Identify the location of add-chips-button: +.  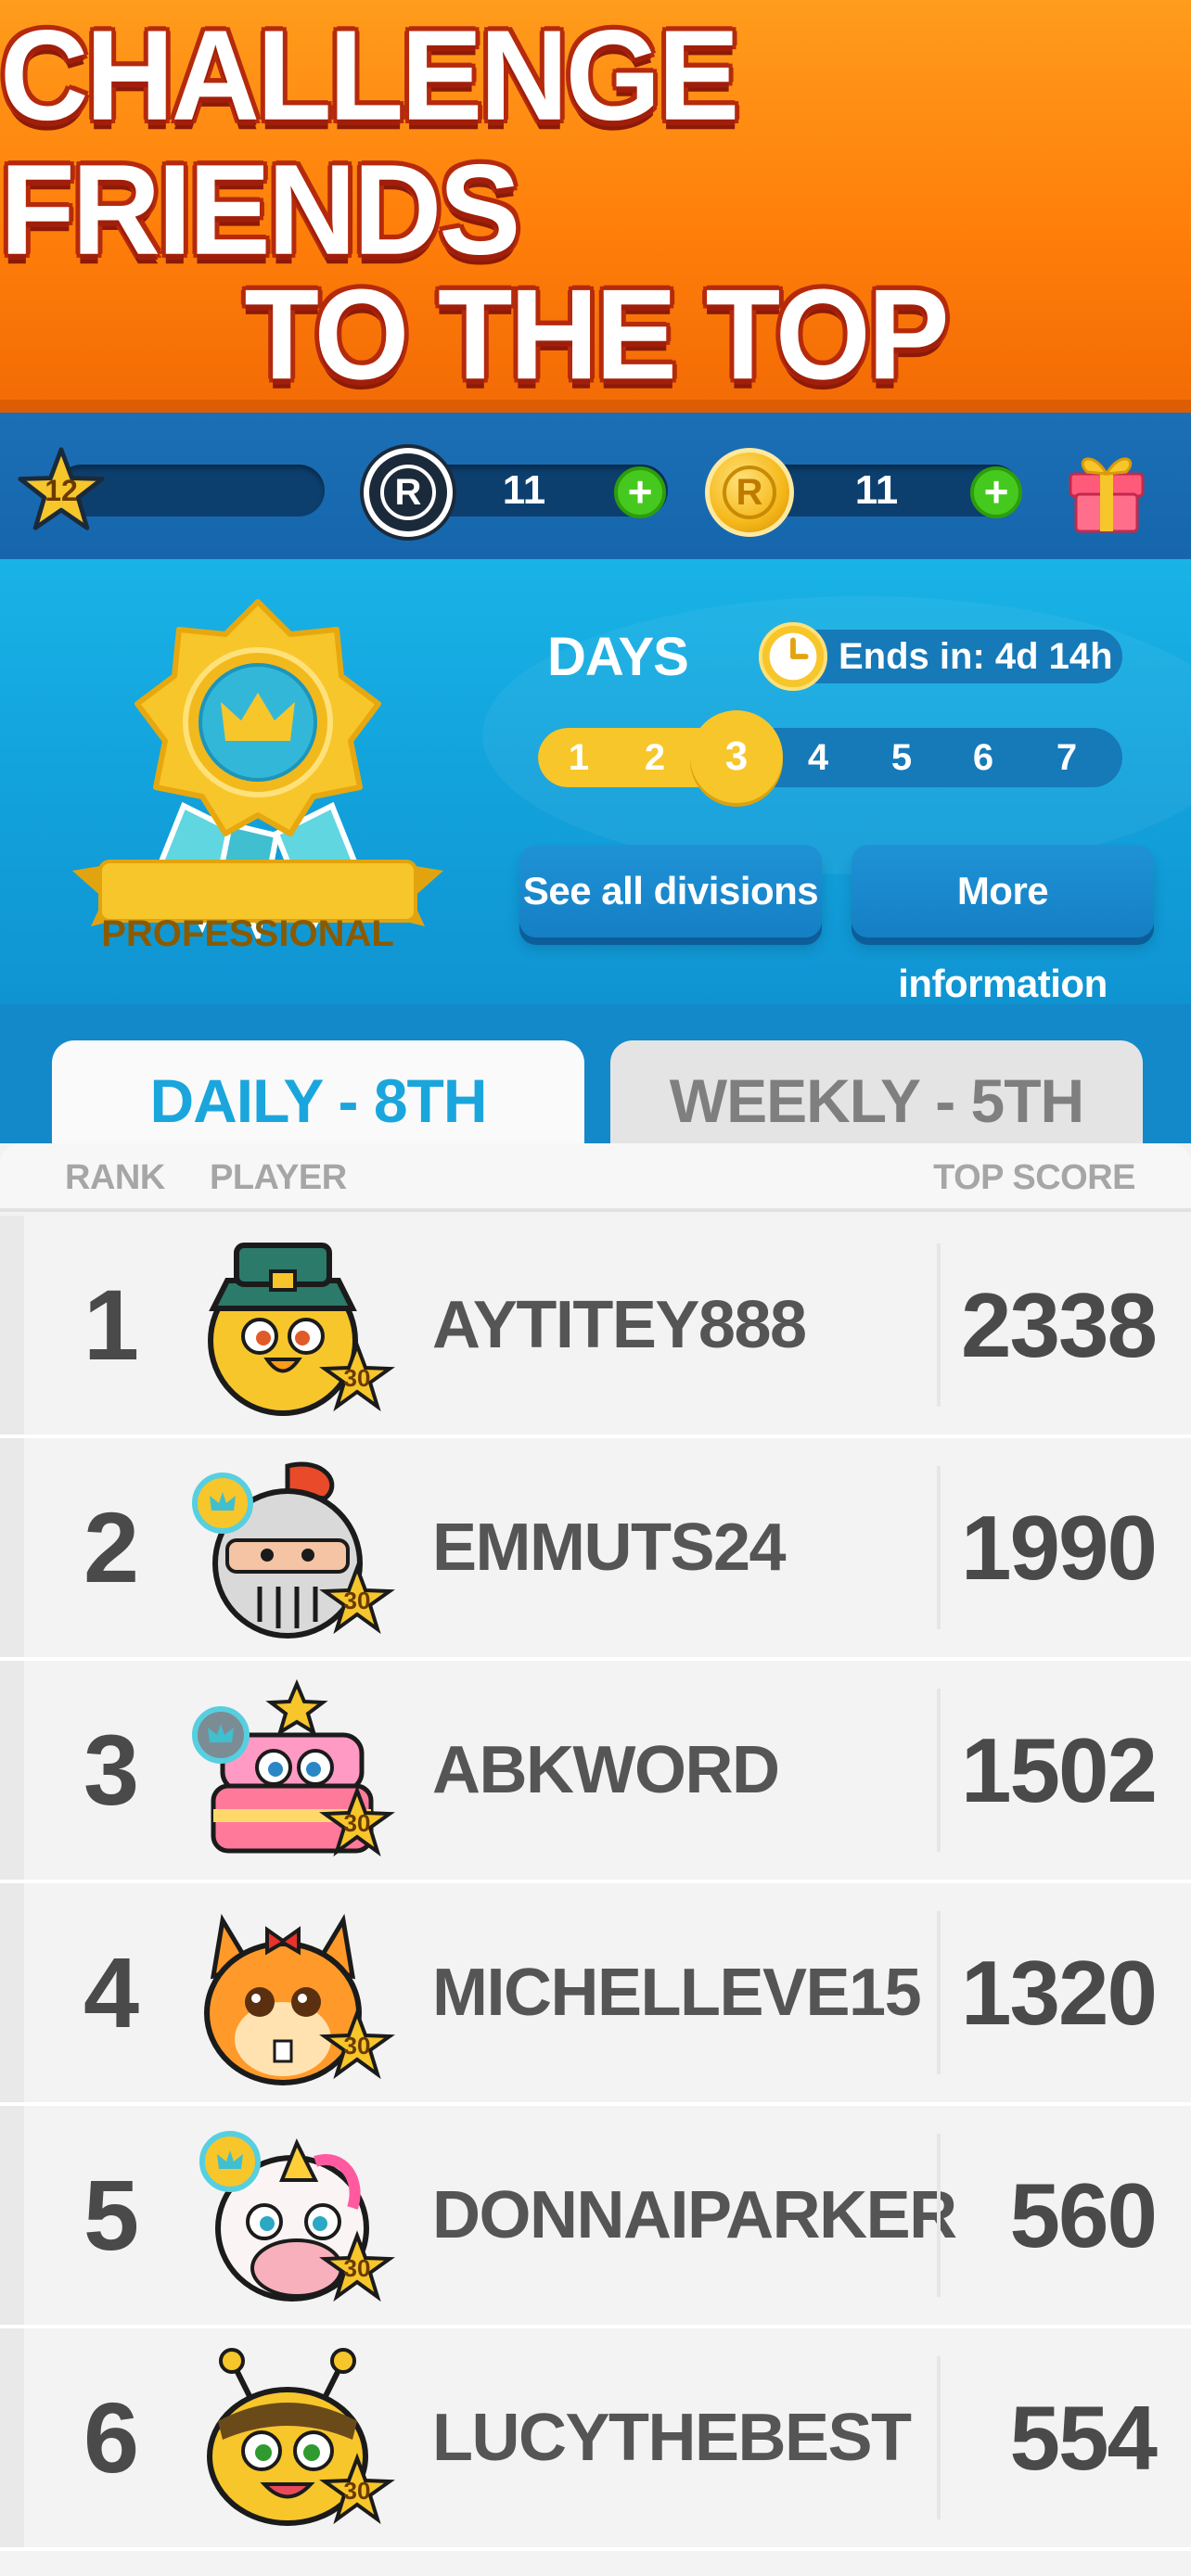
(640, 492).